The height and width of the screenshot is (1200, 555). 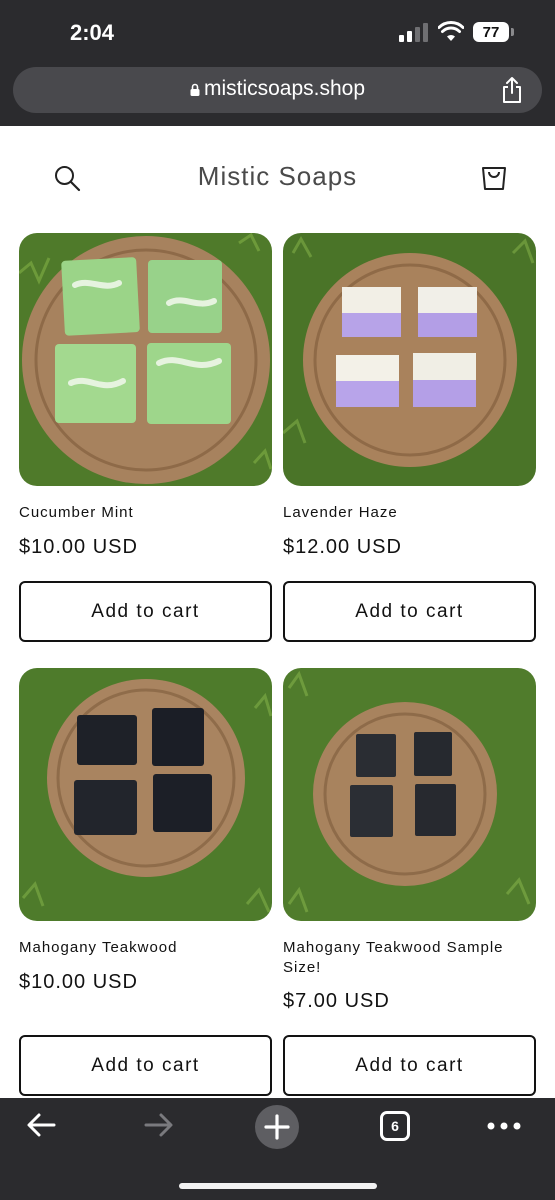 What do you see at coordinates (284, 88) in the screenshot?
I see `url-text: misticsoaps.shop` at bounding box center [284, 88].